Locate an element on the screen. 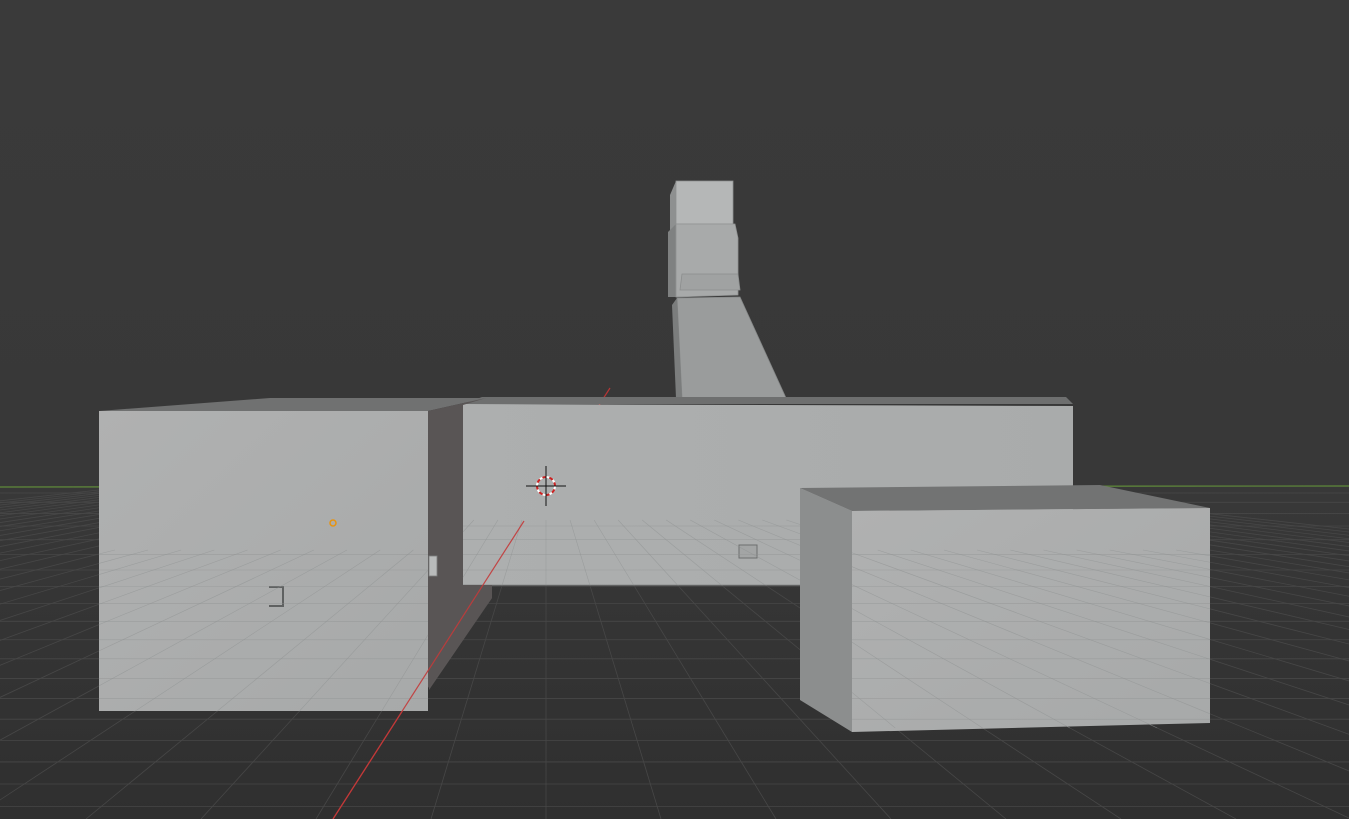  left-box-front is located at coordinates (263, 561).